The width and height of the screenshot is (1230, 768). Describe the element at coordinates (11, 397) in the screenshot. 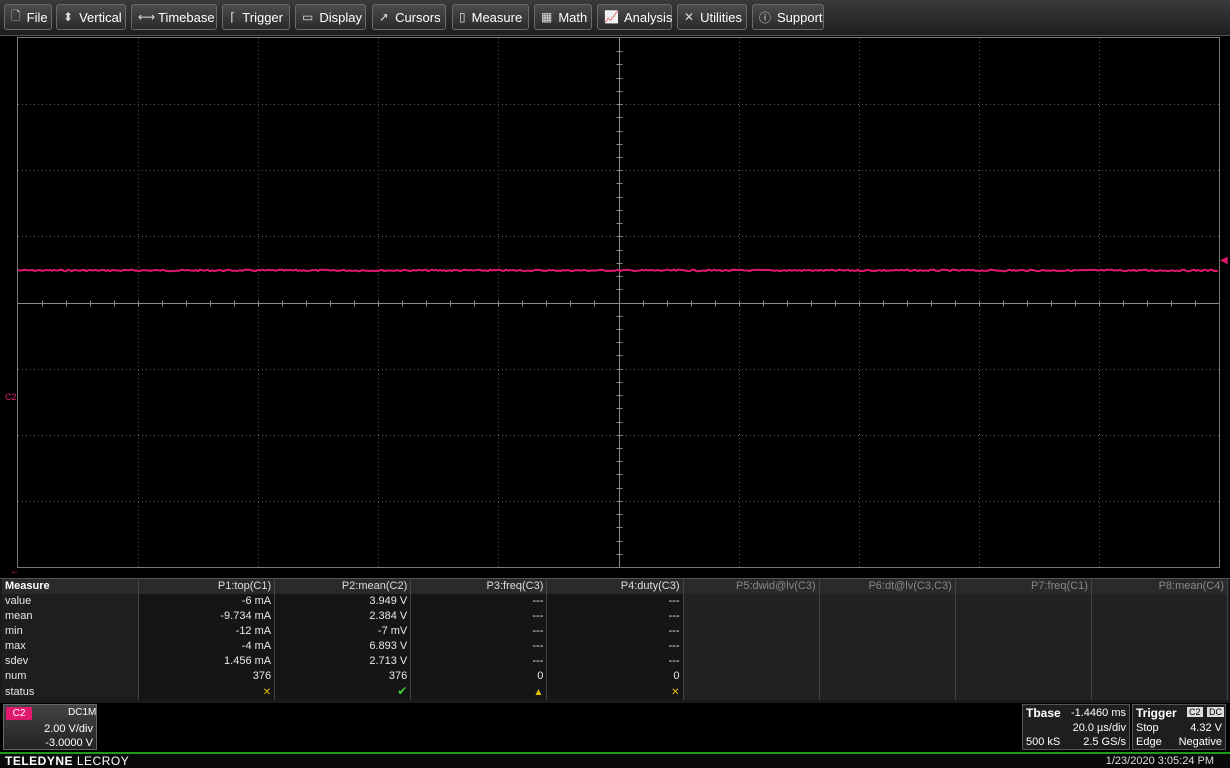

I see `channel-ground-marker: C2` at that location.